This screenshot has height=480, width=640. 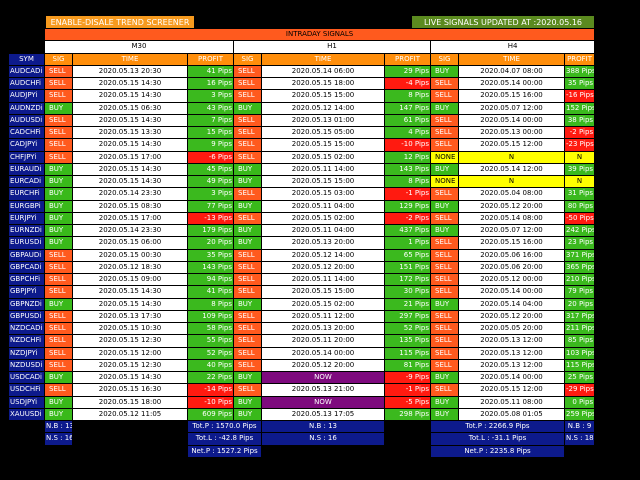 What do you see at coordinates (407, 402) in the screenshot?
I see `profit-cell: -5 Pips` at bounding box center [407, 402].